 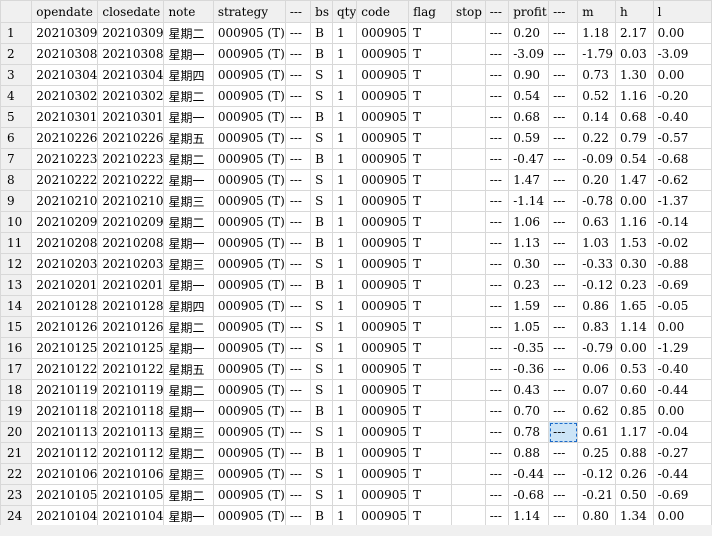 I want to click on grid-cell: 0.63, so click(x=597, y=222).